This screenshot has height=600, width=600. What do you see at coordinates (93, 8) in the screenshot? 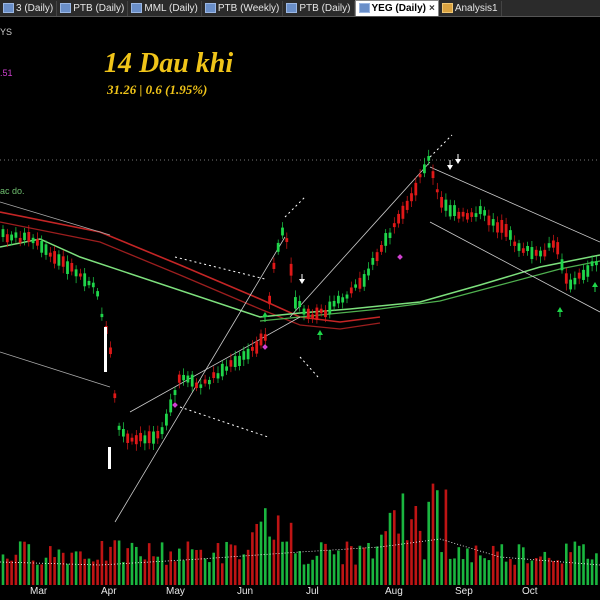
I see `tab-ptb-daily-1: PTB (Daily)` at bounding box center [93, 8].